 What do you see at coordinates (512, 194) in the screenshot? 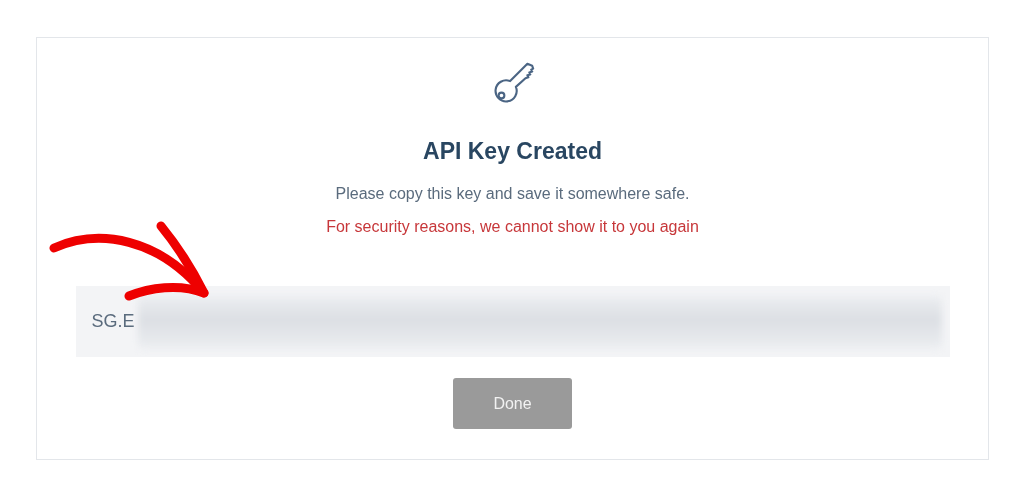
I see `instruction-text: Please copy this key and save it somewhere safe.` at bounding box center [512, 194].